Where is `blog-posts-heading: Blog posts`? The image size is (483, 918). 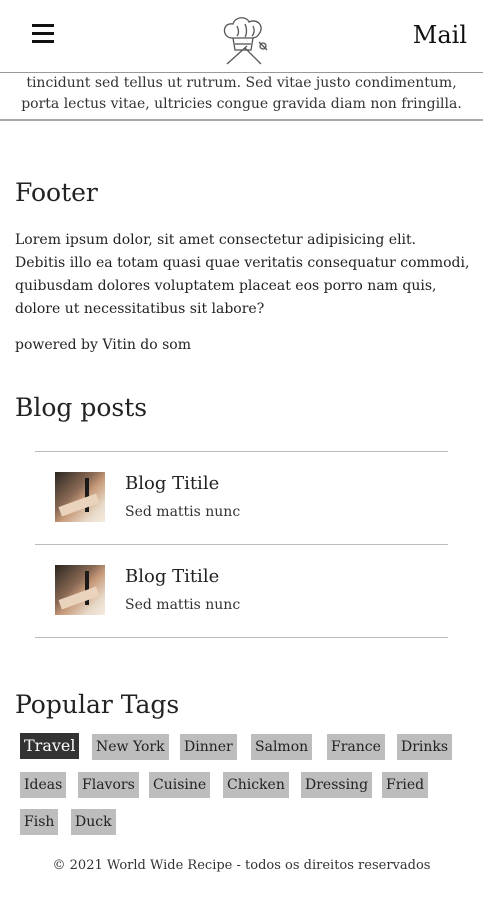
blog-posts-heading: Blog posts is located at coordinates (81, 407).